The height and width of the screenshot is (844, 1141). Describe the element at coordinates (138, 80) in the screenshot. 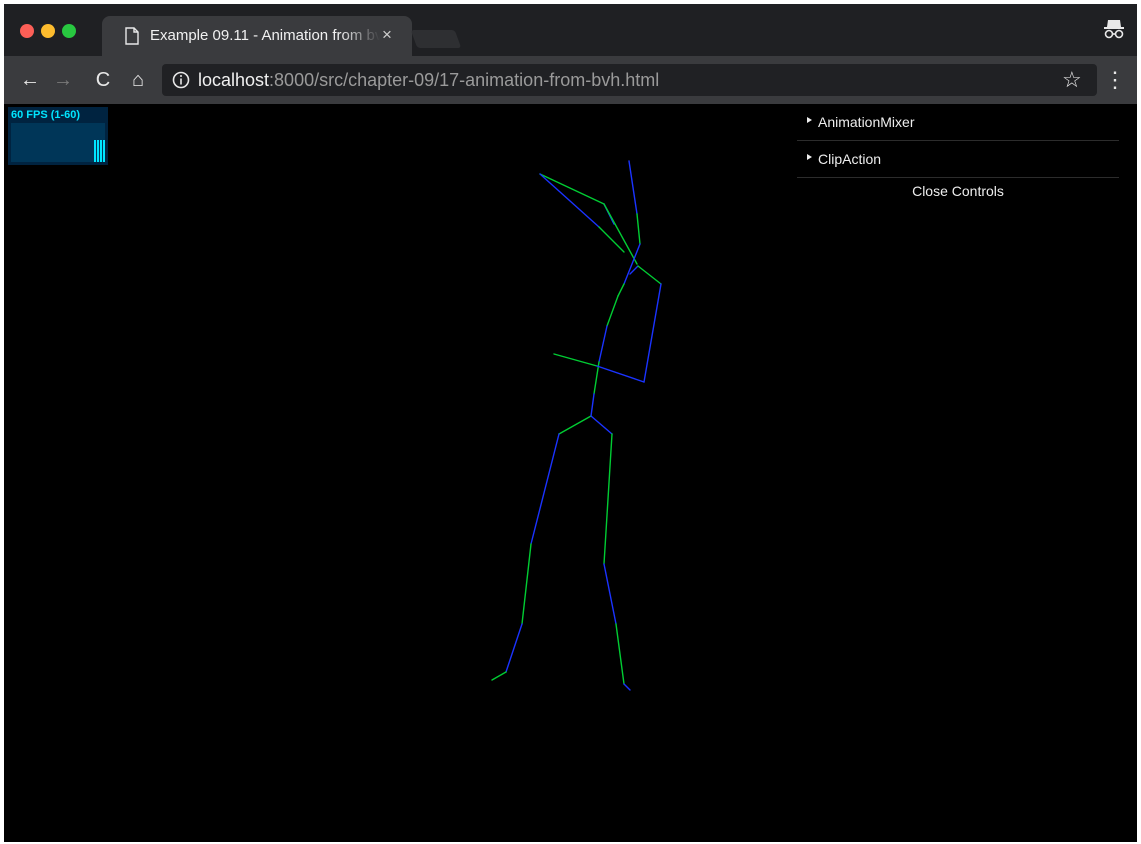

I see `home-button: ⌂` at that location.